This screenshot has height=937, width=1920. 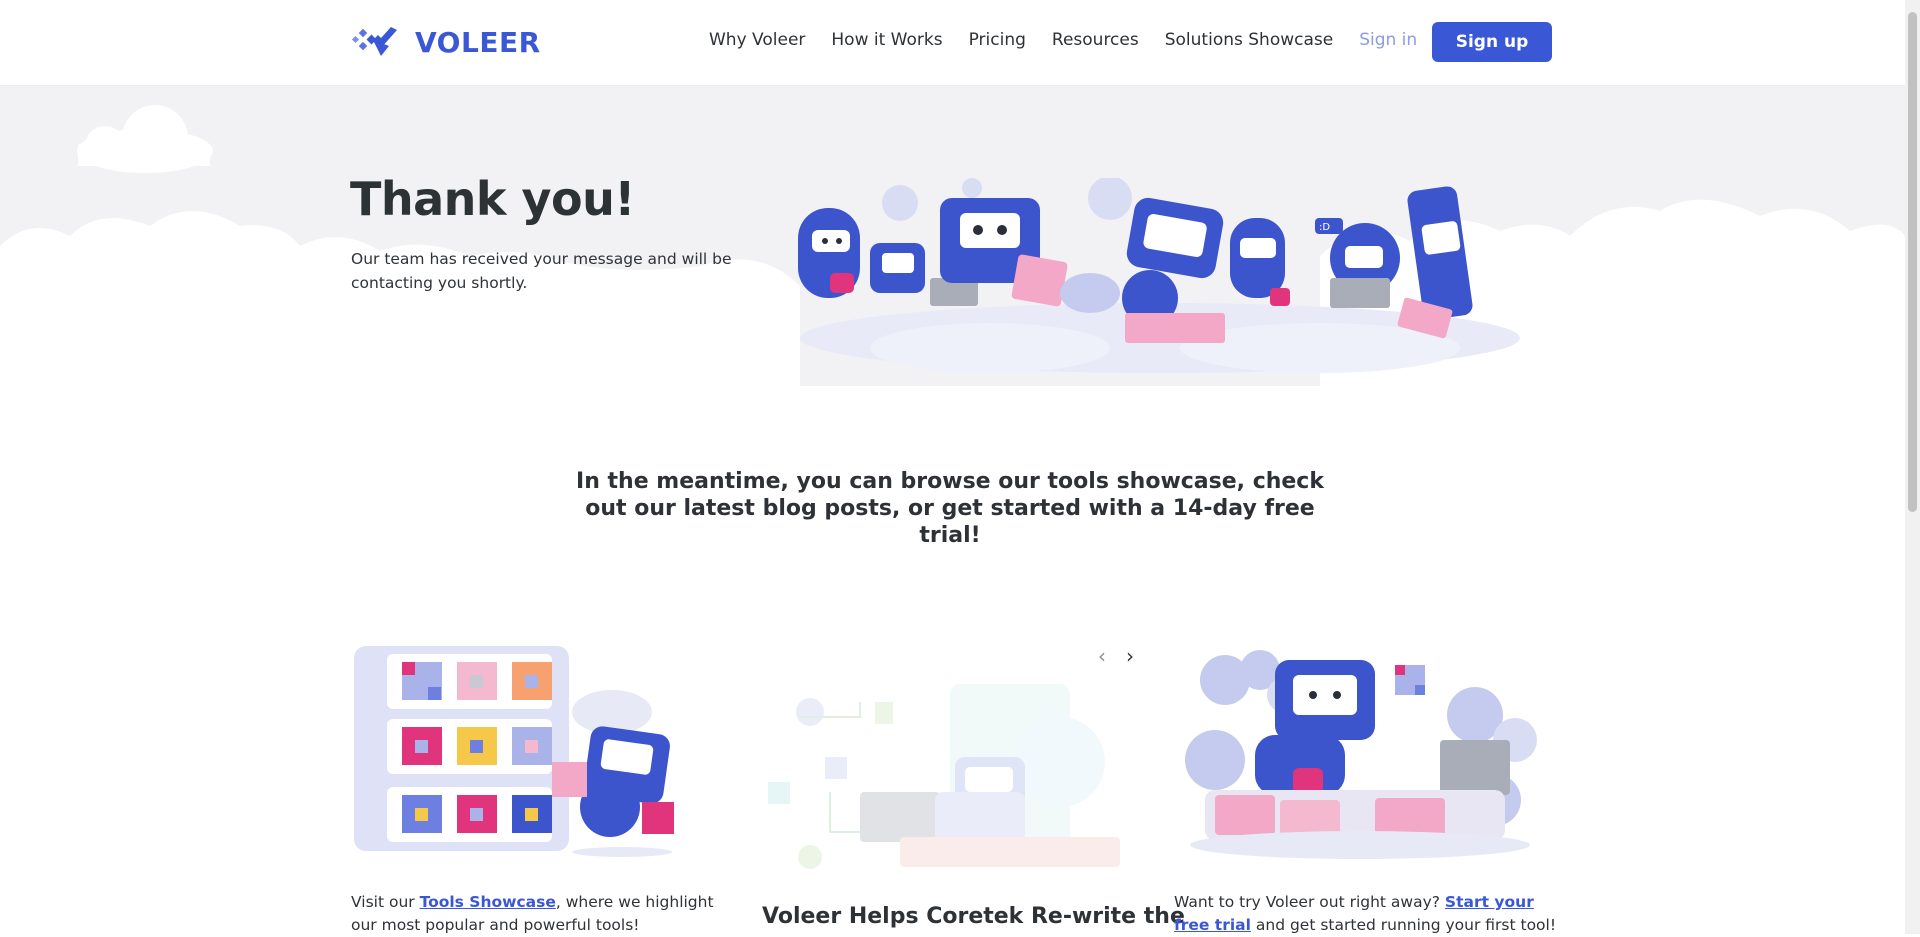 What do you see at coordinates (1361, 754) in the screenshot?
I see `free-trial-illustration` at bounding box center [1361, 754].